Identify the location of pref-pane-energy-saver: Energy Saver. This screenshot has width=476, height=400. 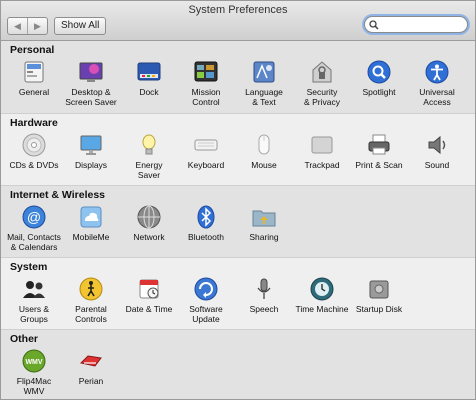
(149, 156).